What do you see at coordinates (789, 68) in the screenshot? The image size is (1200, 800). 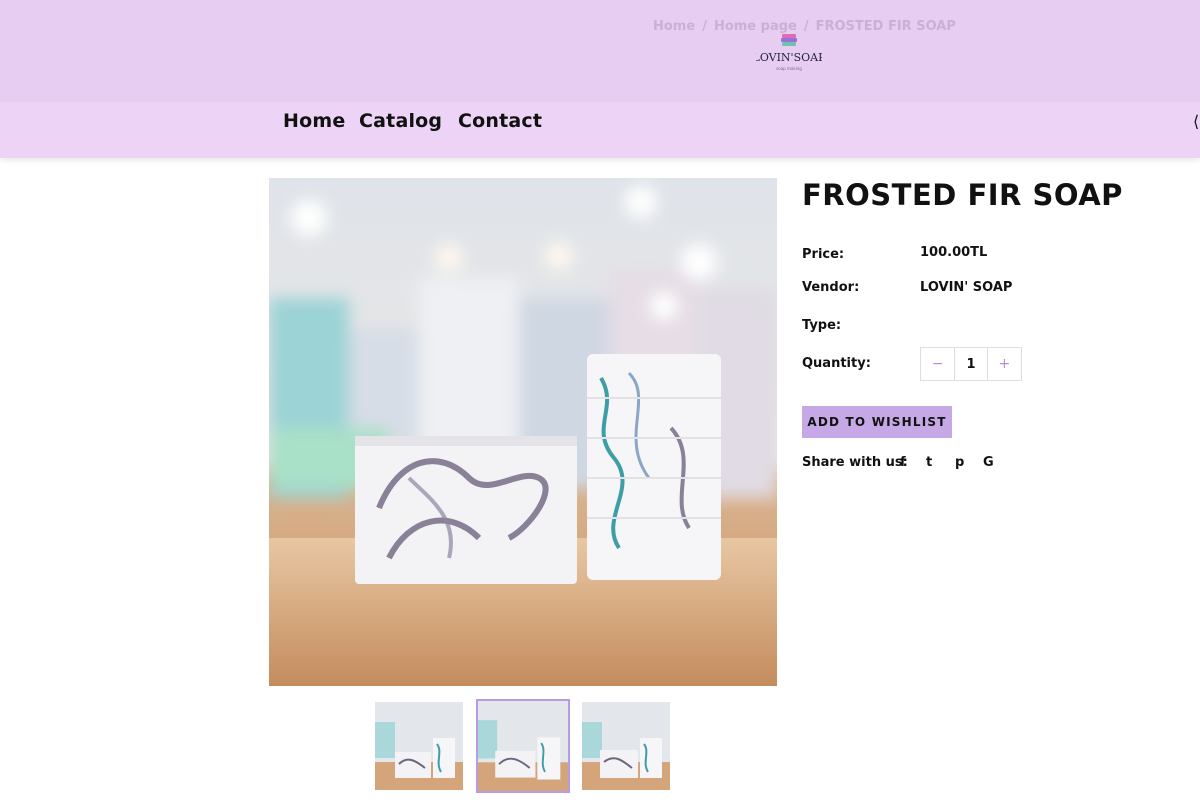 I see `svg-text: soap making` at bounding box center [789, 68].